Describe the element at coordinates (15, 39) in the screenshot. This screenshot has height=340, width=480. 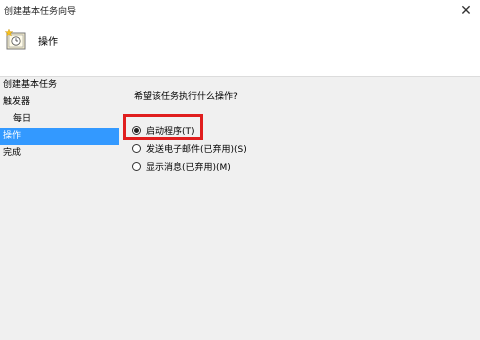
I see `task-clock-icon` at that location.